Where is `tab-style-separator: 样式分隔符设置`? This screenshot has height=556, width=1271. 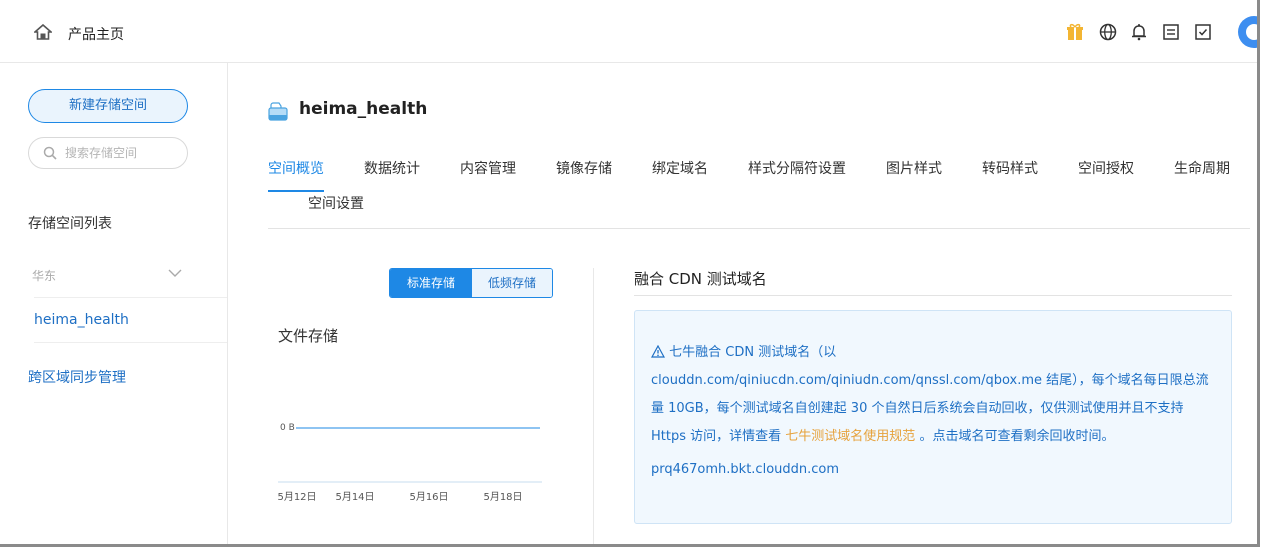 tab-style-separator: 样式分隔符设置 is located at coordinates (797, 168).